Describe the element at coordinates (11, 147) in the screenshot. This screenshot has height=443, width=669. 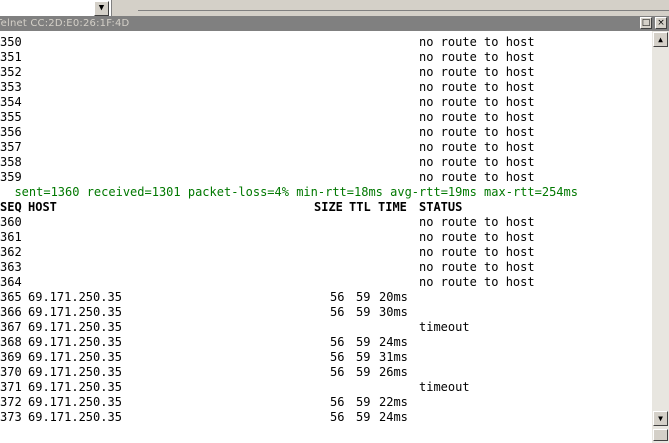
I see `seq-cell: 357` at that location.